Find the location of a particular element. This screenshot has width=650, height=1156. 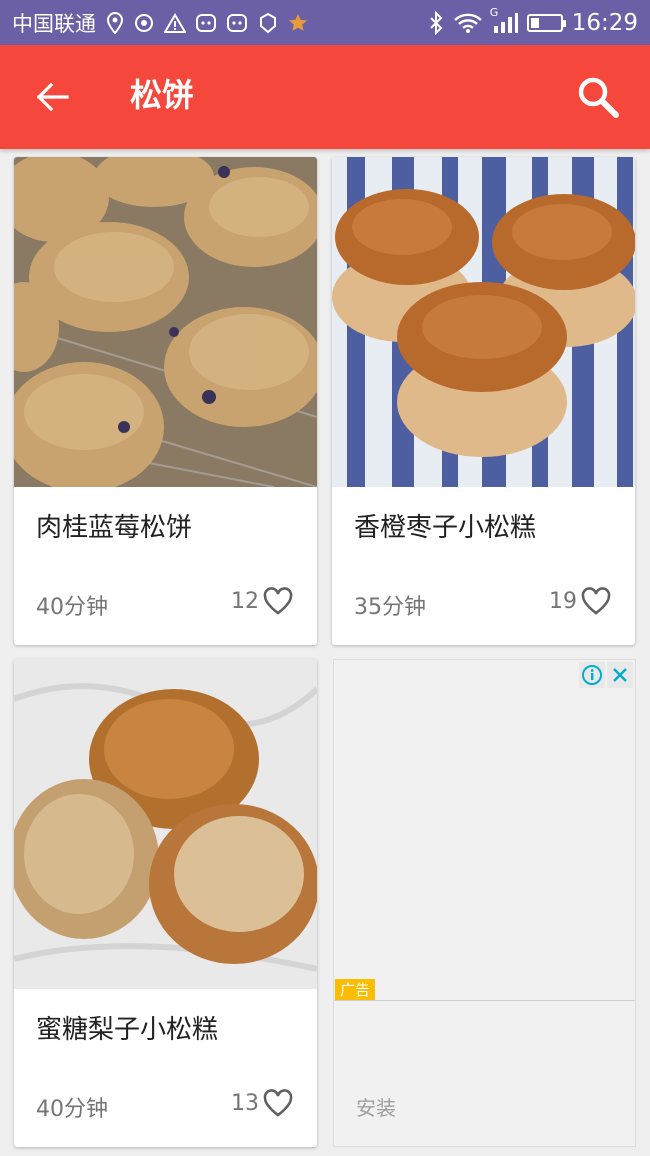

install-button: 安装 is located at coordinates (376, 1106).